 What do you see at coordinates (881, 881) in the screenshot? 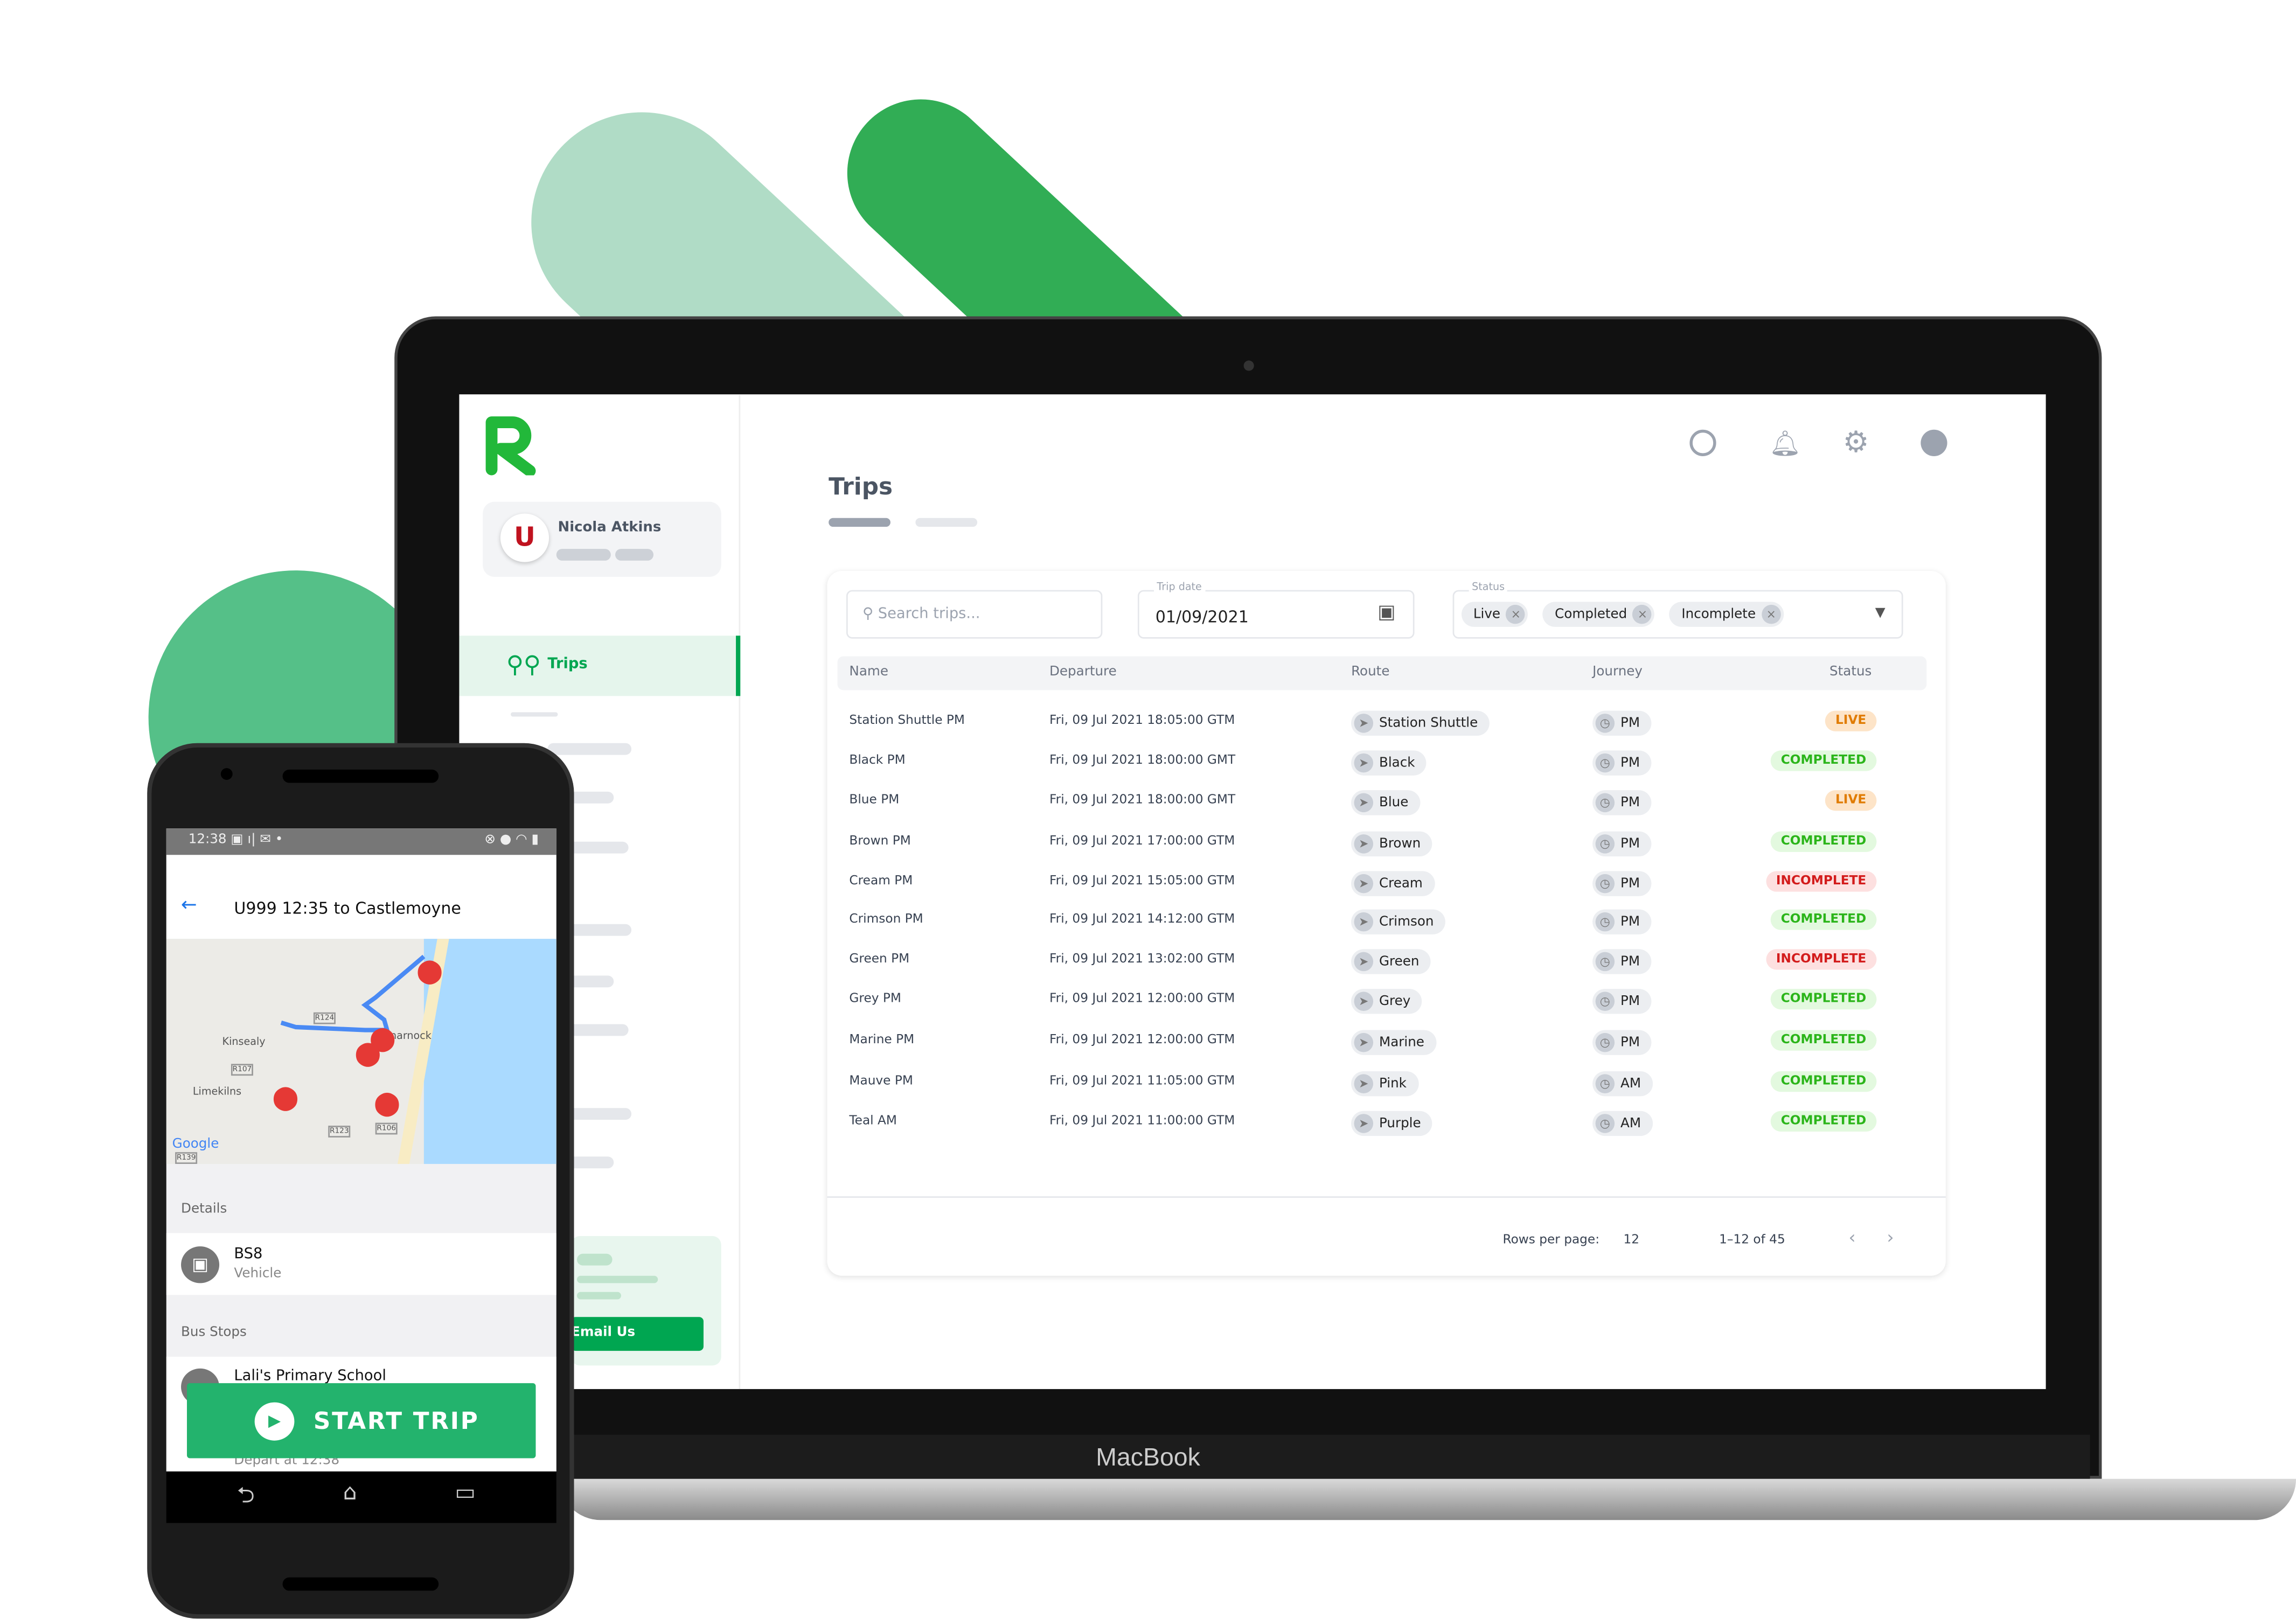
I see `trip-name: Cream PM` at bounding box center [881, 881].